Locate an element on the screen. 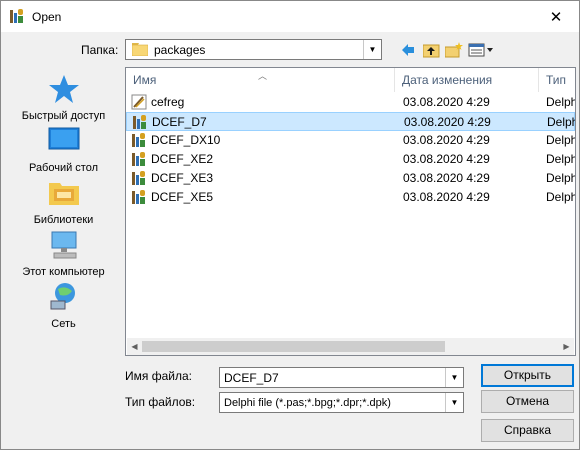 The width and height of the screenshot is (580, 450). place-label: Быстрый доступ is located at coordinates (63, 116).